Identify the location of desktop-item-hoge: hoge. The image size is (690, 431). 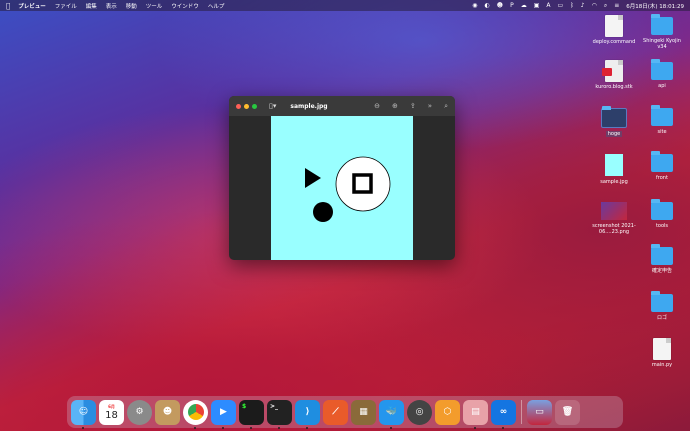
(614, 121).